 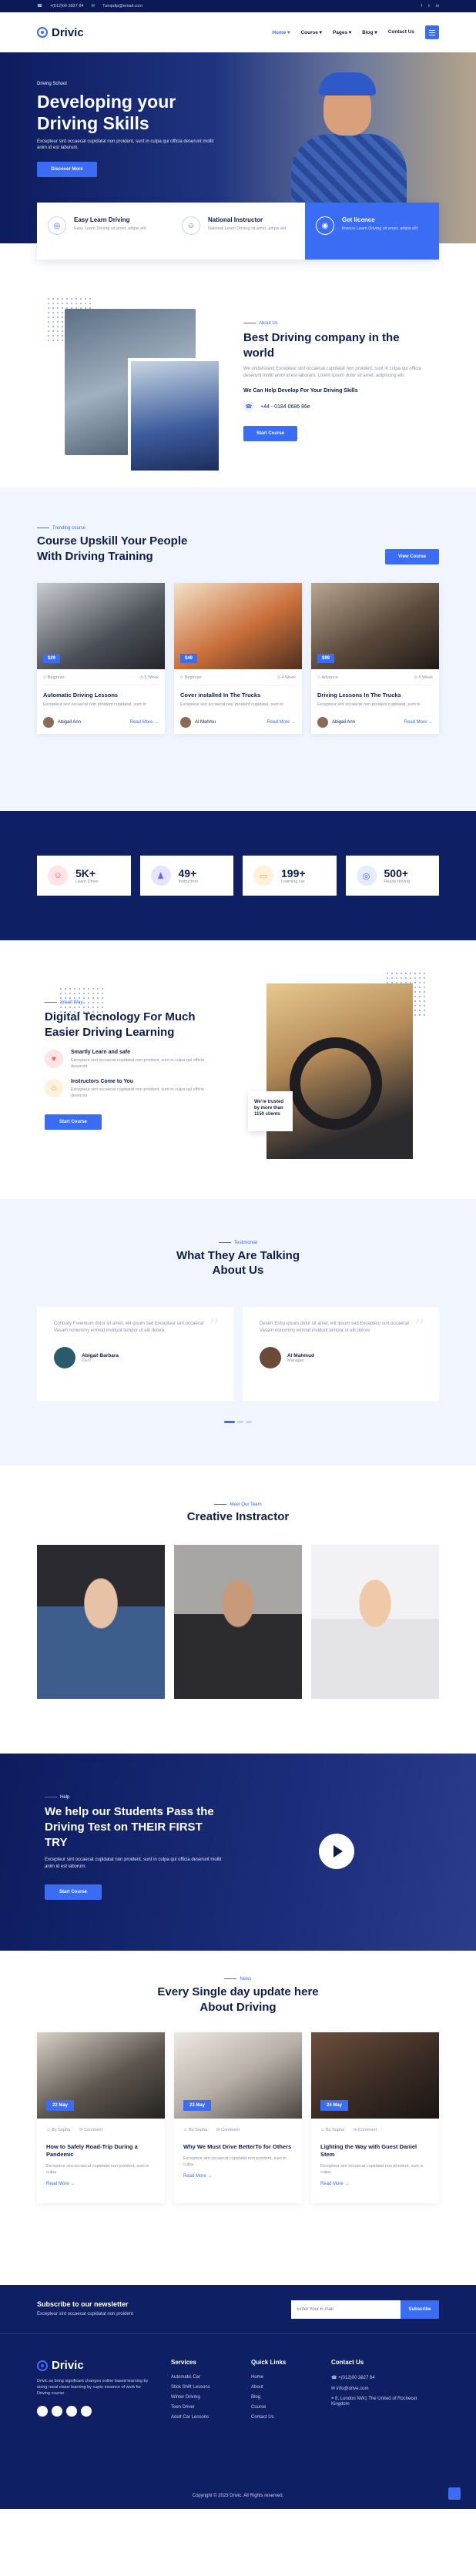 What do you see at coordinates (310, 32) in the screenshot?
I see `nav-course: Course ▾` at bounding box center [310, 32].